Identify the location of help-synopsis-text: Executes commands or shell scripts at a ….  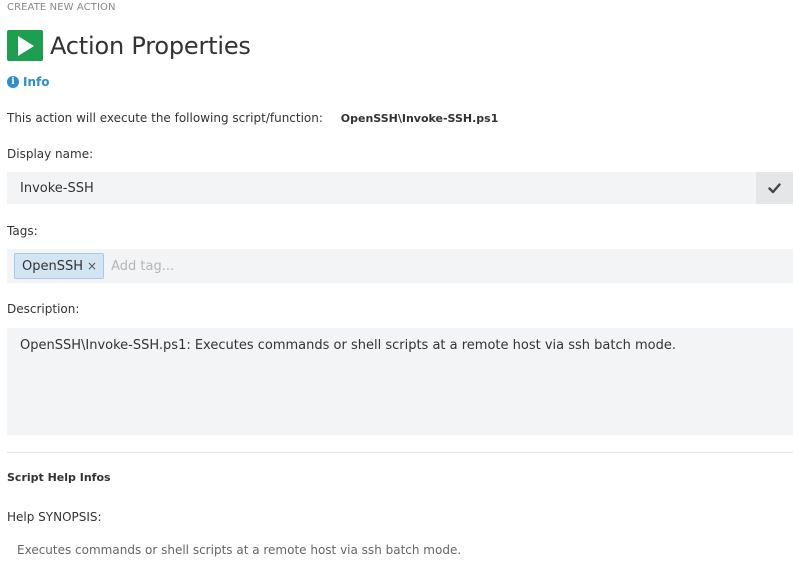
(239, 550).